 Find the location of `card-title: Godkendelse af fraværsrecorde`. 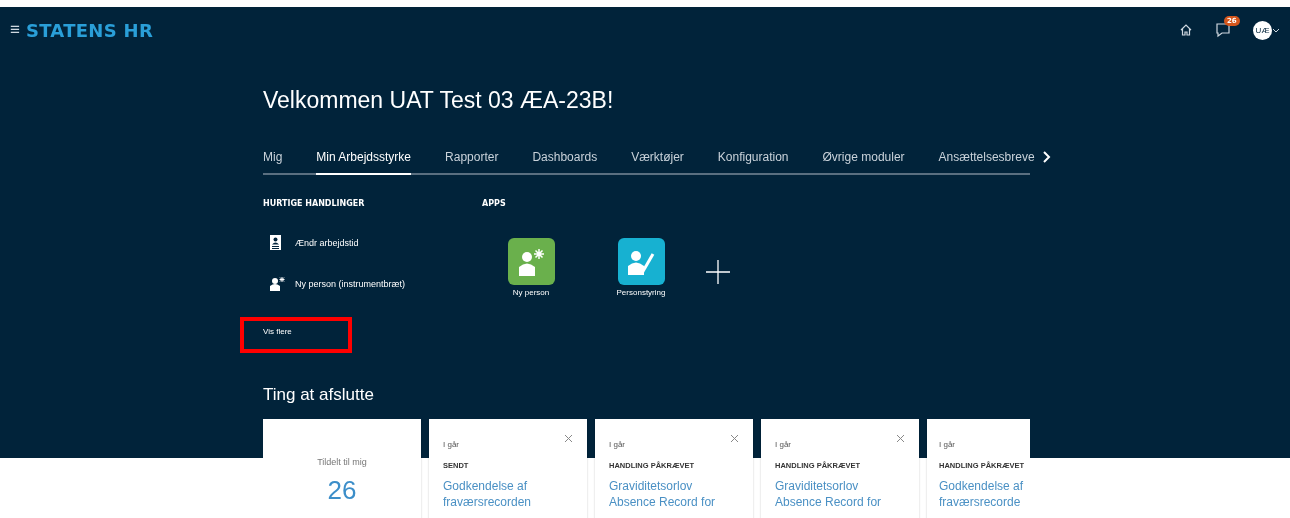

card-title: Godkendelse af fraværsrecorde is located at coordinates (982, 494).